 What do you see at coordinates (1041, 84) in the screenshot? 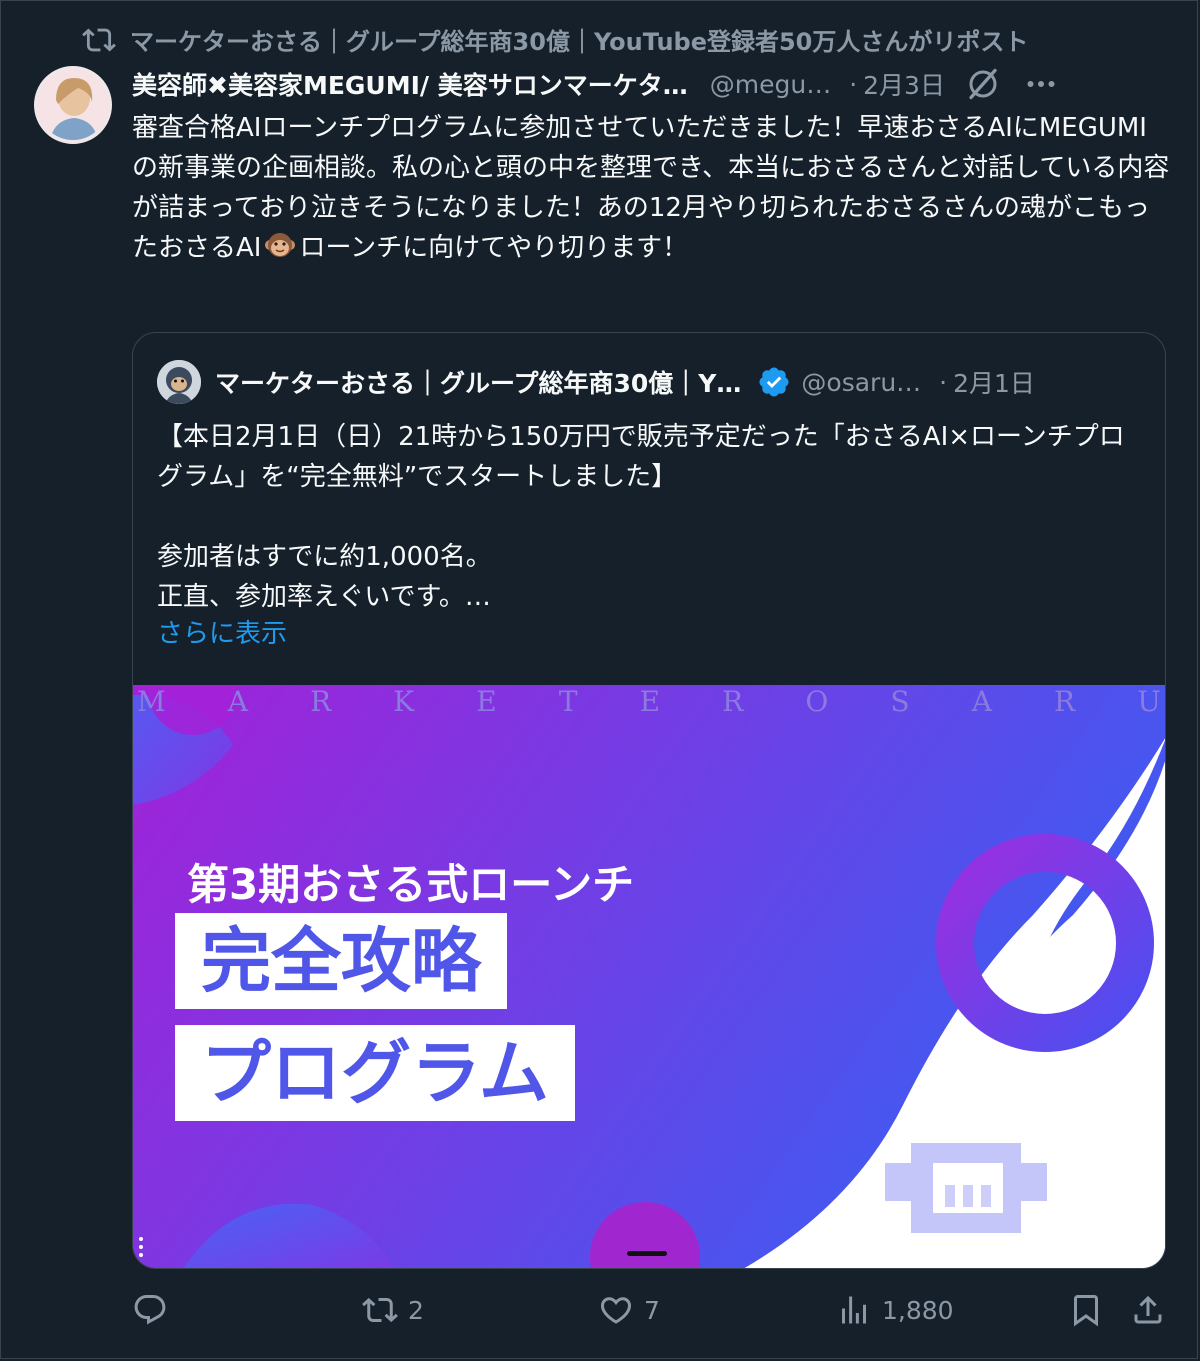
I see `more-options-icon` at bounding box center [1041, 84].